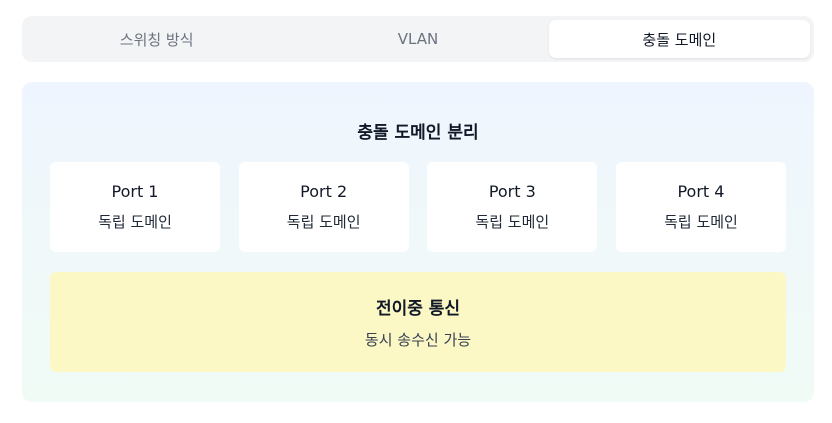  I want to click on panel-title: 충돌 도메인 분리, so click(418, 133).